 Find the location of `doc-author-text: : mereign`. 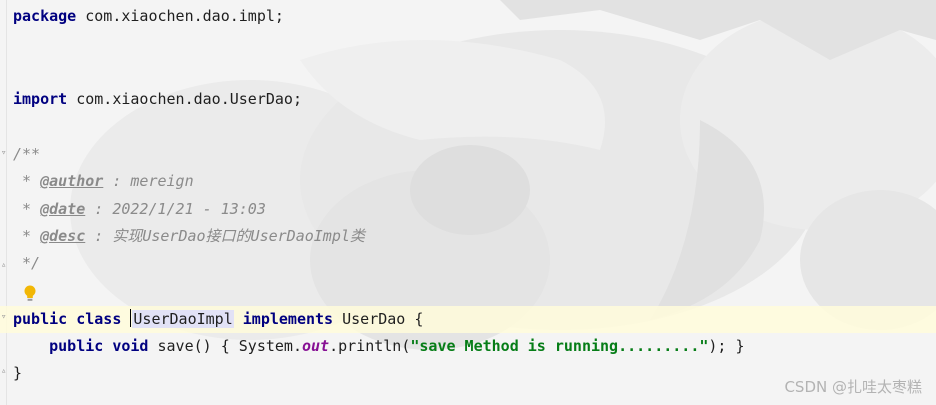

doc-author-text: : mereign is located at coordinates (148, 181).